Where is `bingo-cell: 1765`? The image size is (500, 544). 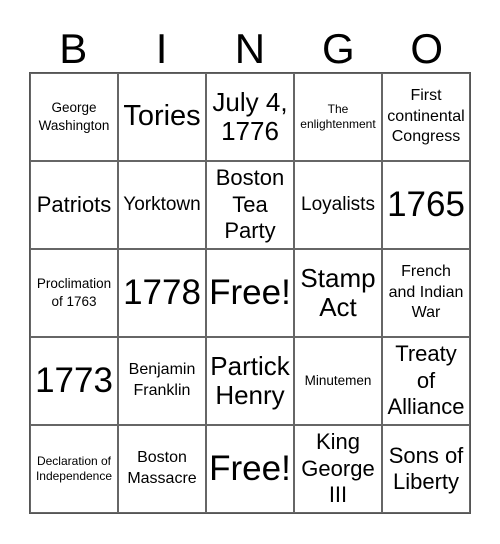
bingo-cell: 1765 is located at coordinates (426, 205).